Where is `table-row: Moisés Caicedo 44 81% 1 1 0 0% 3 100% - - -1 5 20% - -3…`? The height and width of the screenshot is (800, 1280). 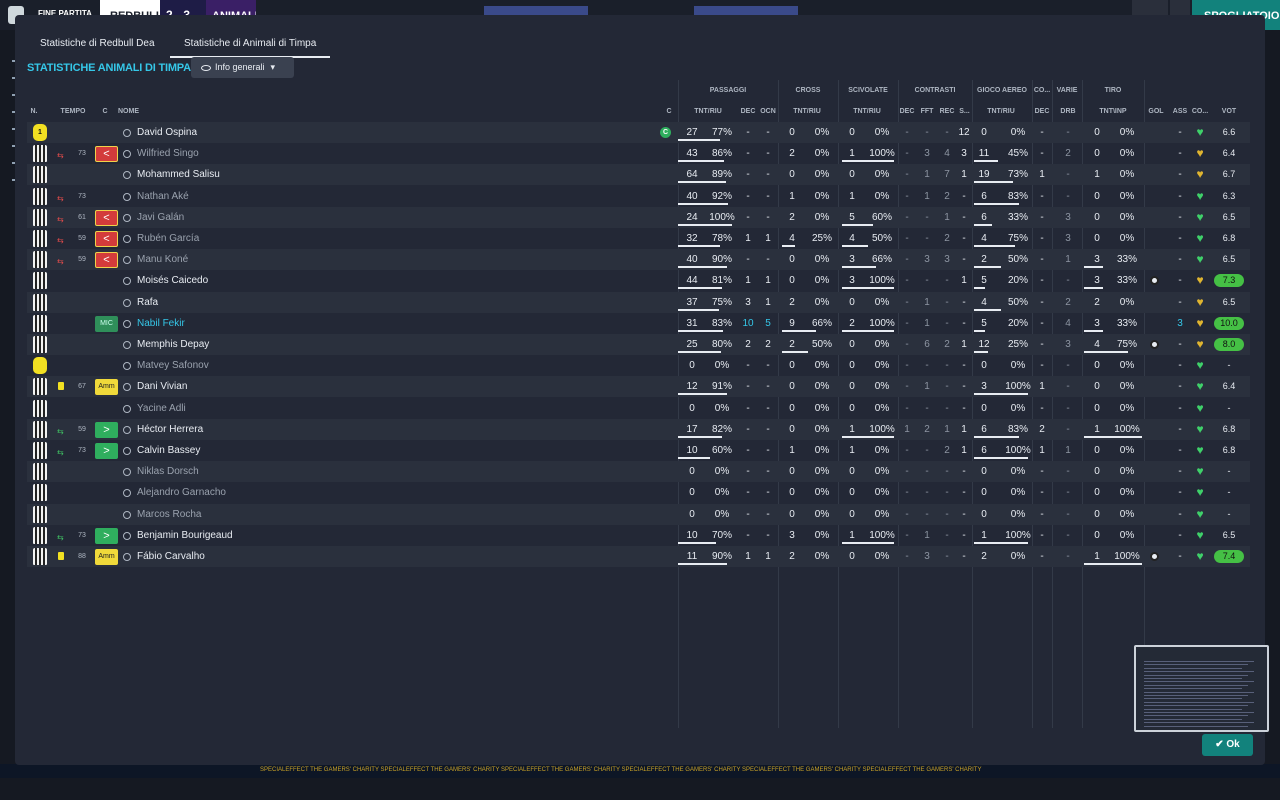
table-row: Moisés Caicedo 44 81% 1 1 0 0% 3 100% - - -1 5 20% - -3… is located at coordinates (638, 280).